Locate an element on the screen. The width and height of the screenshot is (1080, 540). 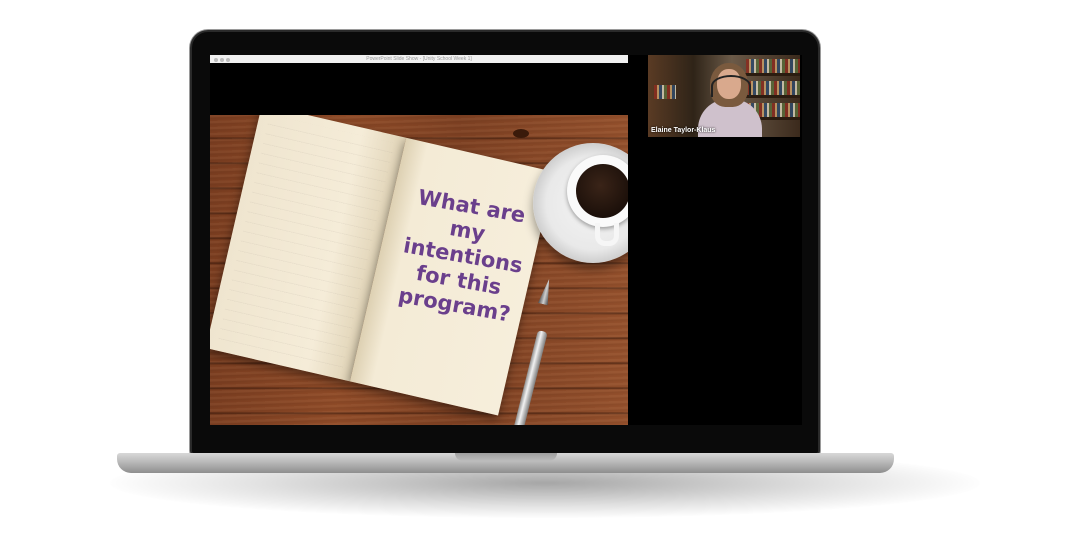
coffee is located at coordinates (602, 191).